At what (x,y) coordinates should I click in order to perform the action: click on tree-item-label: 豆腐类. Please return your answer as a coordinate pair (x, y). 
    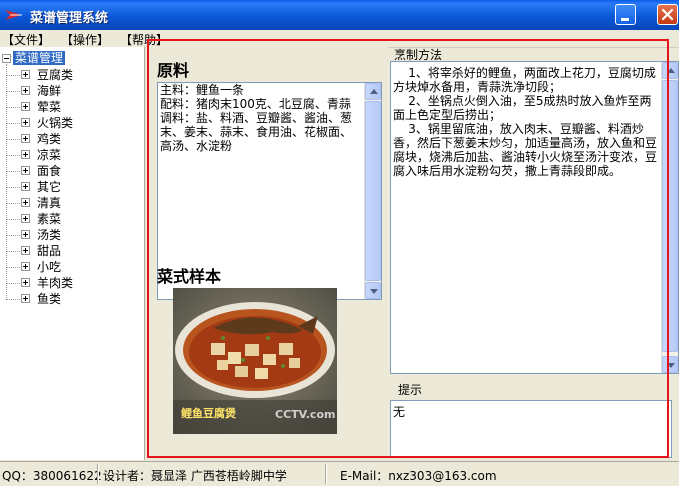
    Looking at the image, I should click on (55, 75).